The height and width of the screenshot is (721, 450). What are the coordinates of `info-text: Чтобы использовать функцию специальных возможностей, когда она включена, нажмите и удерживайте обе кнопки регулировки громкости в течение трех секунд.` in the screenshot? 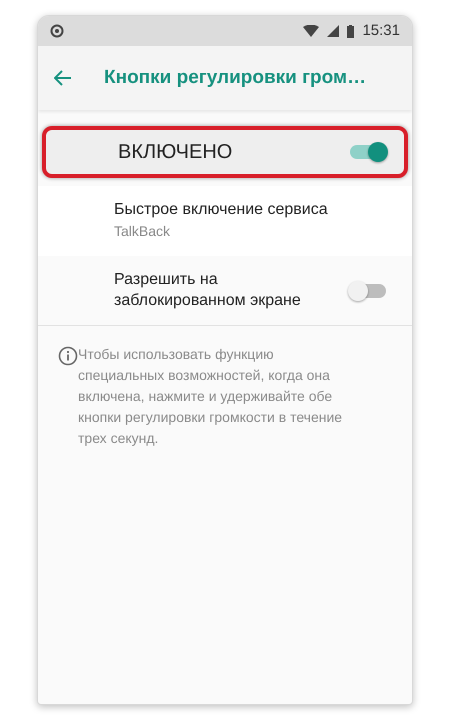 It's located at (211, 396).